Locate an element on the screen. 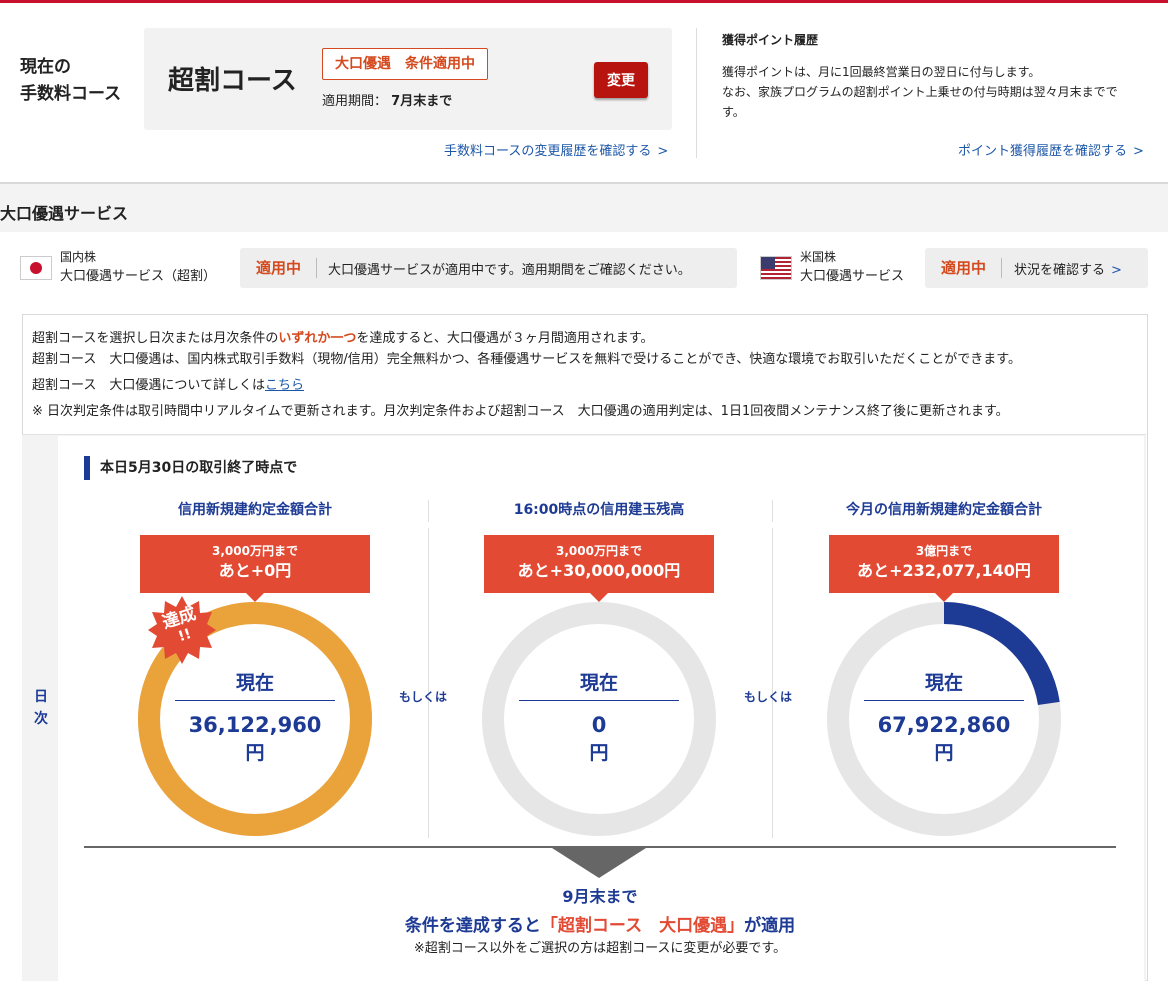 The height and width of the screenshot is (981, 1168). daily-side-label: 日 次 is located at coordinates (41, 708).